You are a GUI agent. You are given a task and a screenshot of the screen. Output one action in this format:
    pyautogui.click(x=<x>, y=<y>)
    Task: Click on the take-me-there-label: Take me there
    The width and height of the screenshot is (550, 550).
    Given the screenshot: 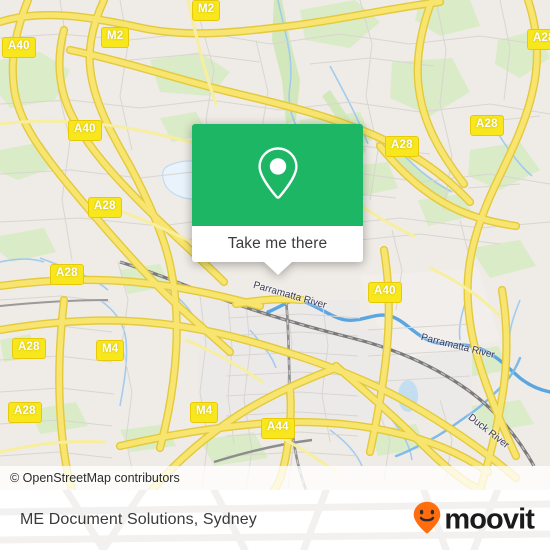 What is the action you would take?
    pyautogui.click(x=277, y=243)
    